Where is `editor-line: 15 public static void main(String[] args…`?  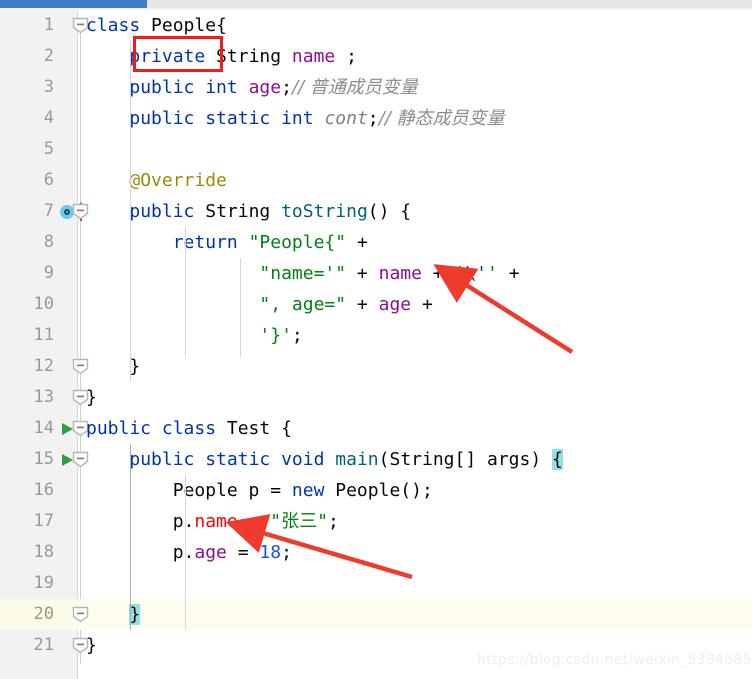
editor-line: 15 public static void main(String[] args… is located at coordinates (376, 459).